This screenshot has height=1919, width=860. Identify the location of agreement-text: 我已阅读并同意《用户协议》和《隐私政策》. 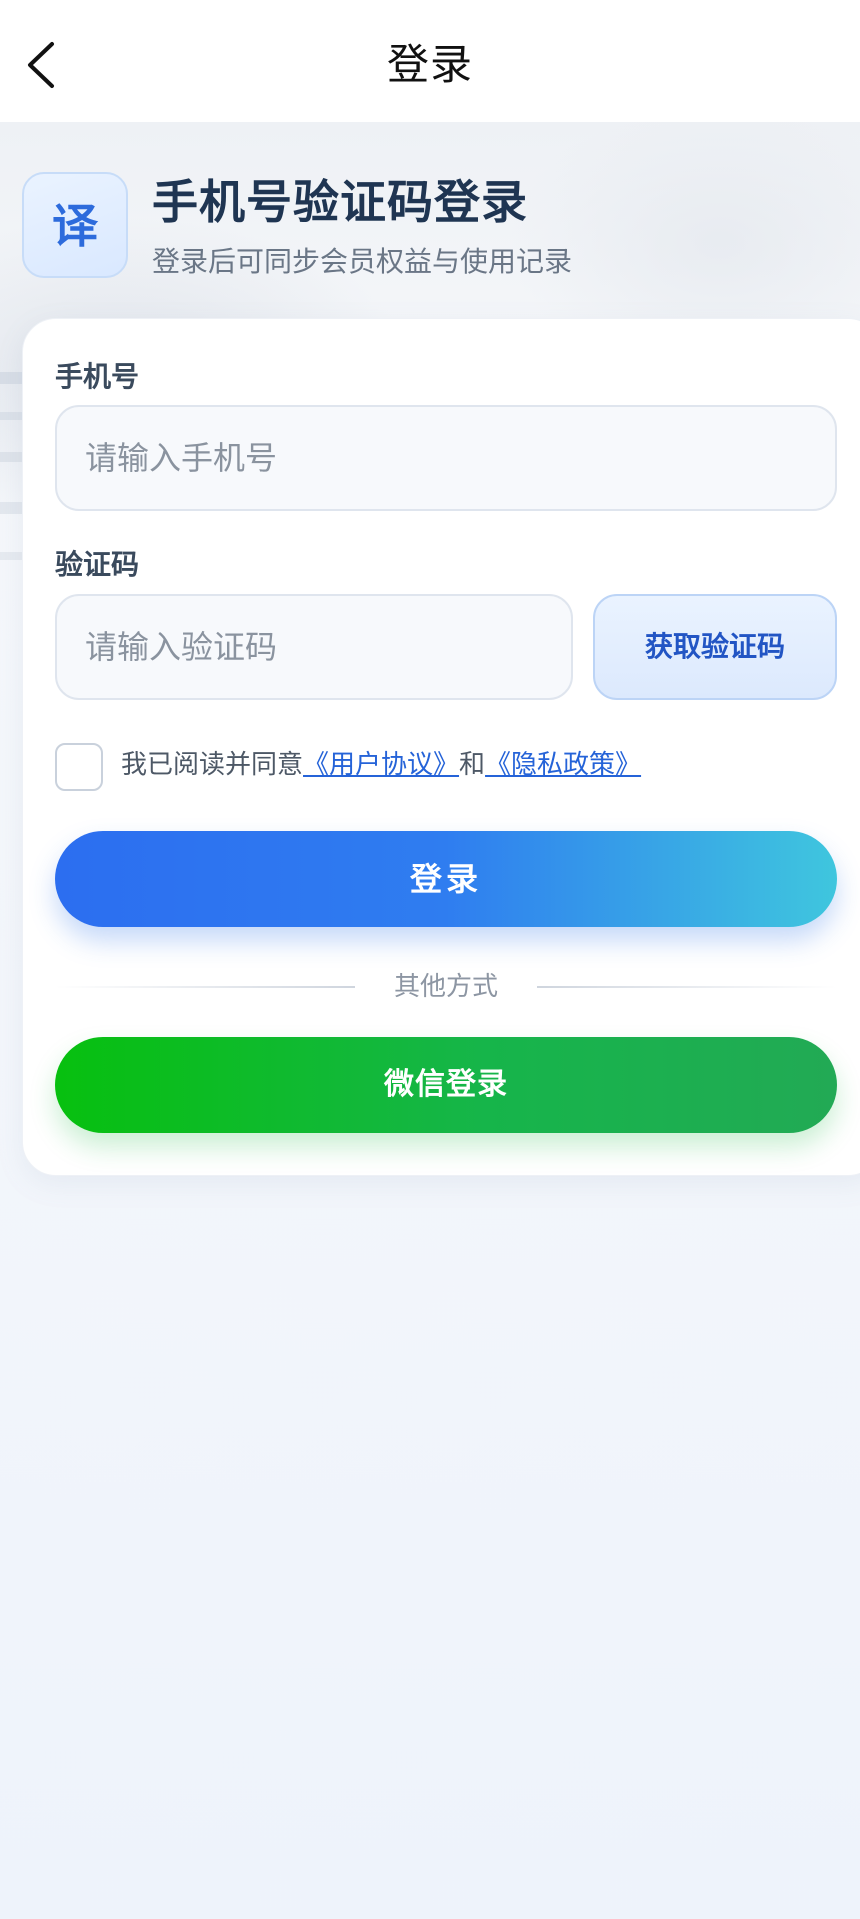
(381, 765).